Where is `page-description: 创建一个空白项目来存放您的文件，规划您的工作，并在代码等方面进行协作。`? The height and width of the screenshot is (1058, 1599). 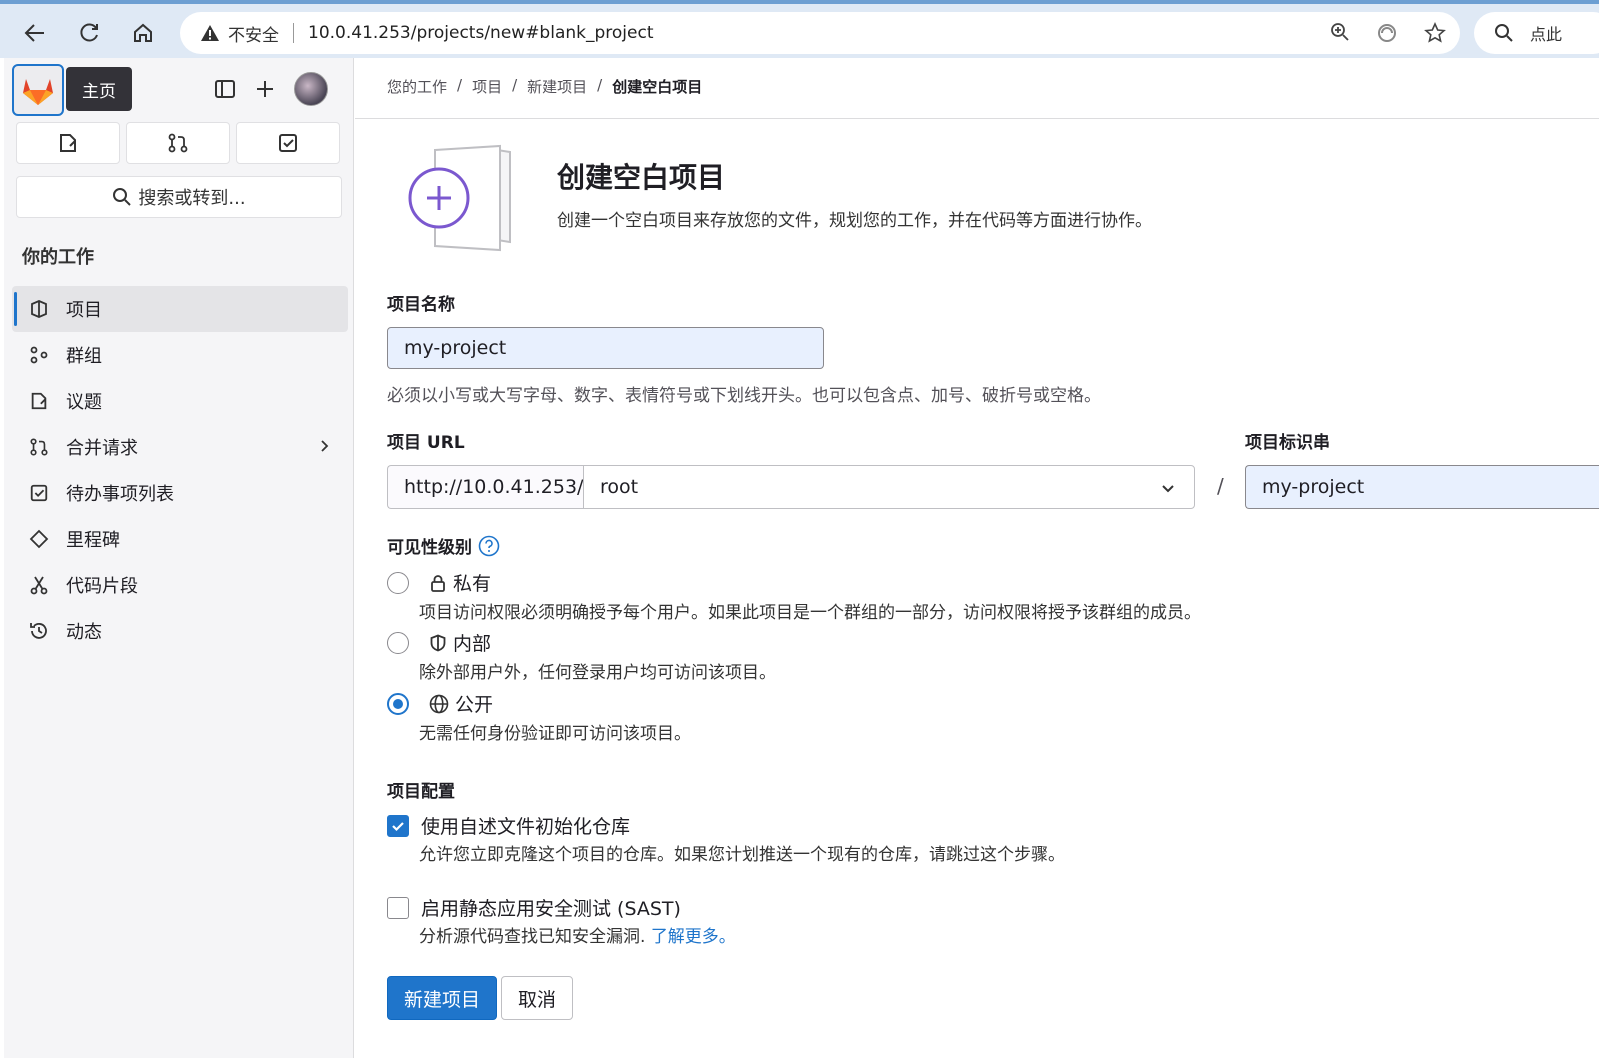 page-description: 创建一个空白项目来存放您的文件，规划您的工作，并在代码等方面进行协作。 is located at coordinates (854, 221).